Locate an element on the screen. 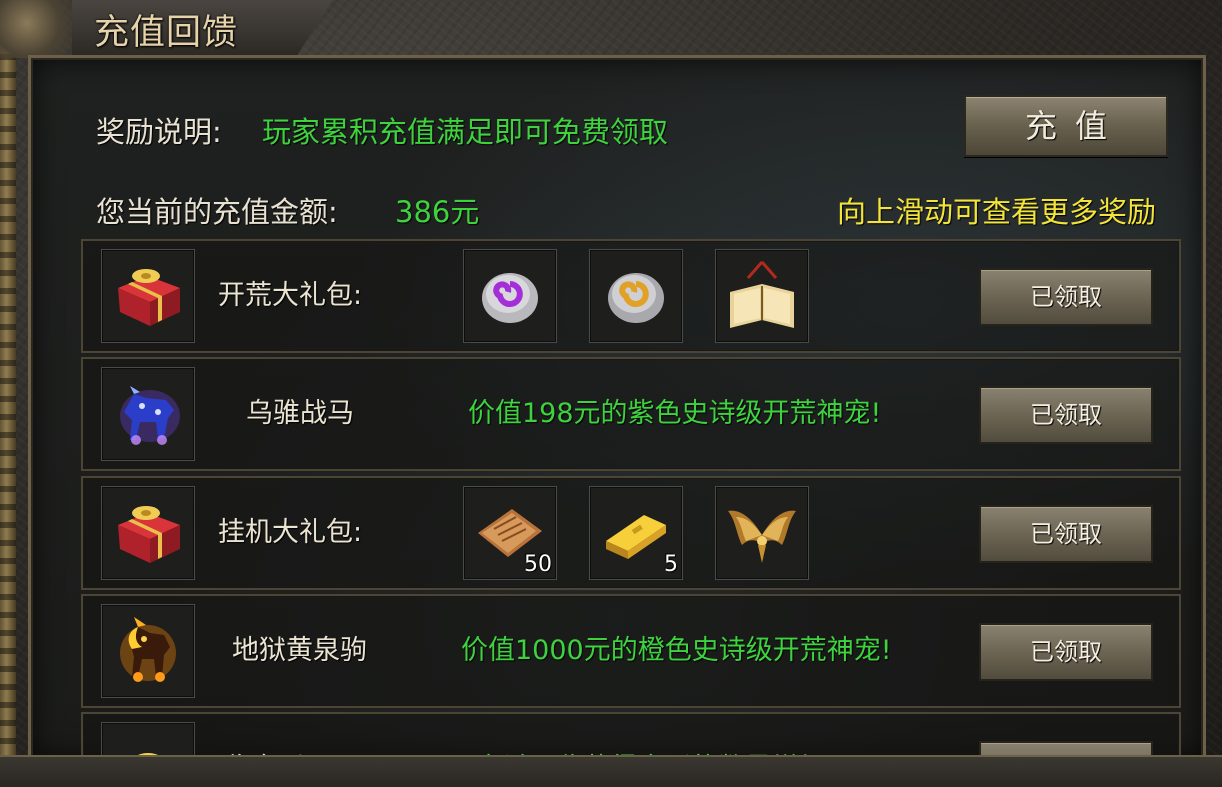  window-title: 充值回馈 is located at coordinates (166, 33).